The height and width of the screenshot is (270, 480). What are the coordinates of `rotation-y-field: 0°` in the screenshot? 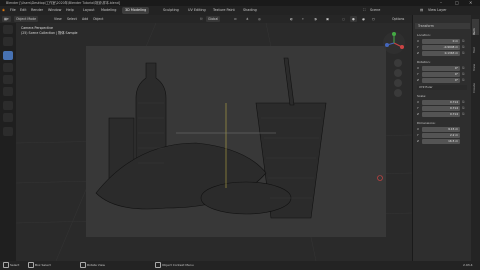 It's located at (441, 74).